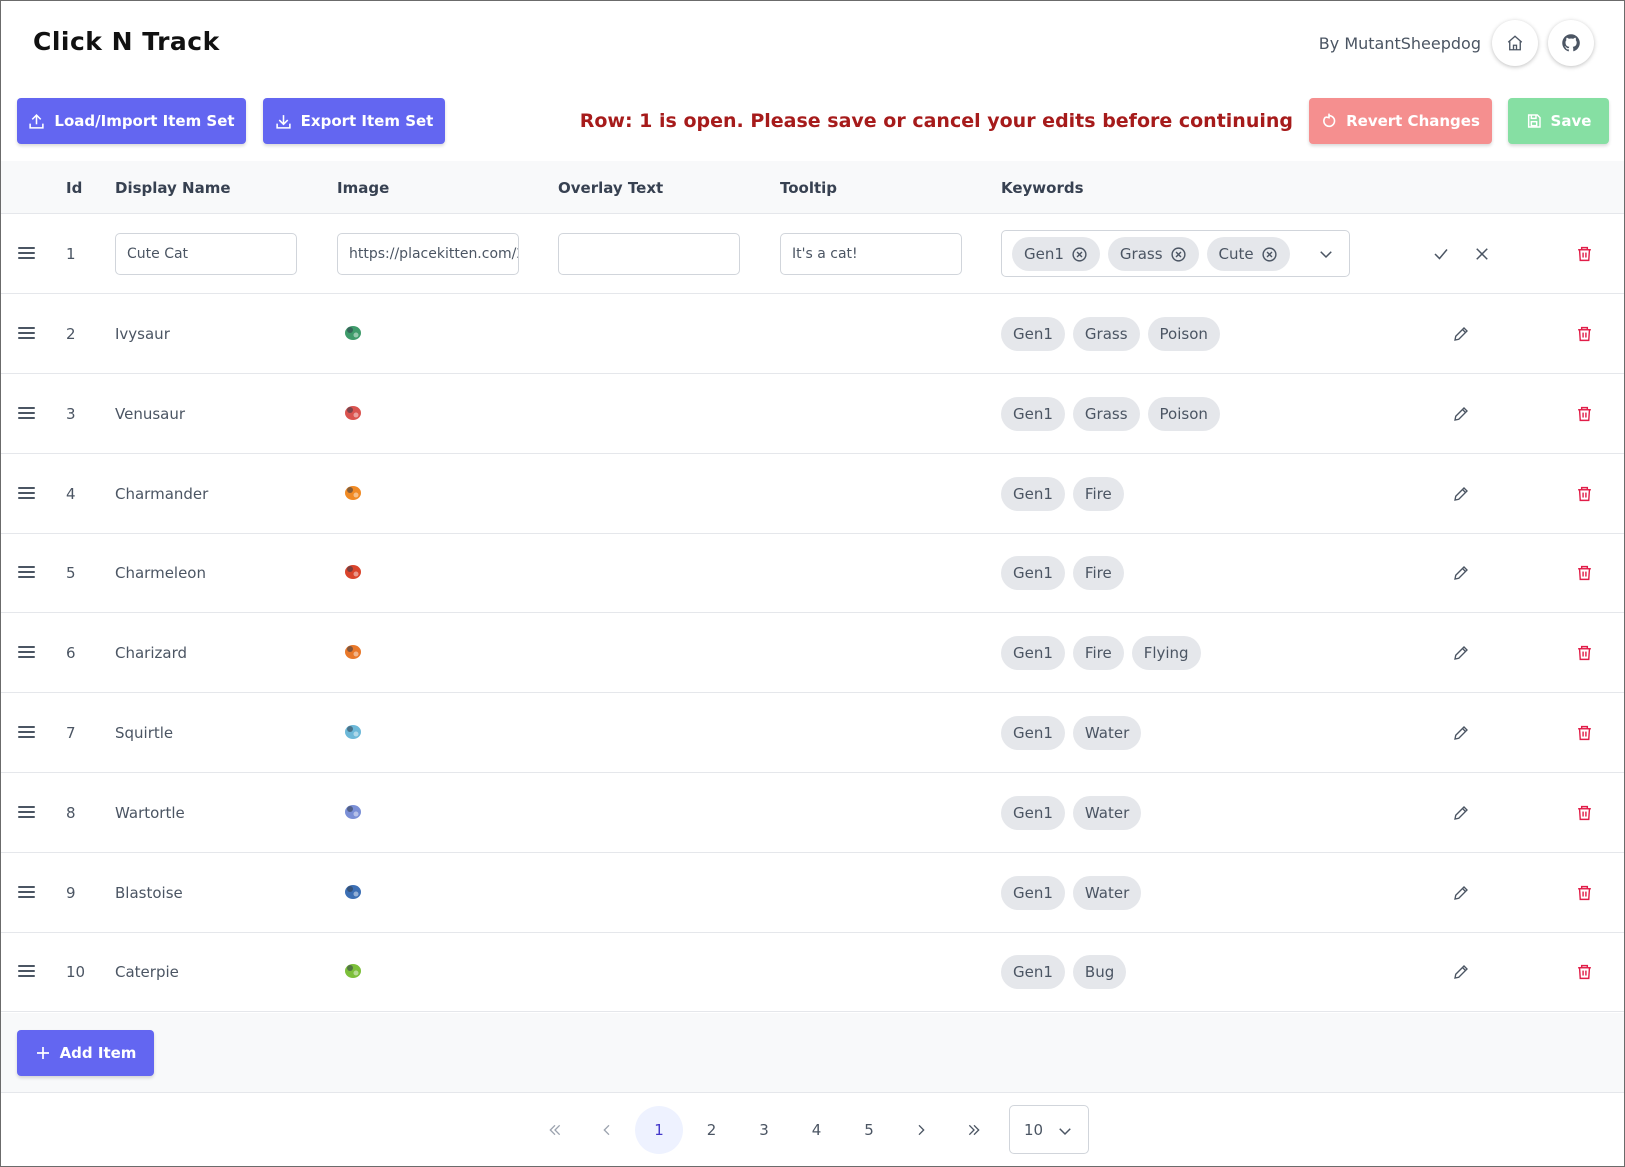  I want to click on page-button: 1, so click(659, 1130).